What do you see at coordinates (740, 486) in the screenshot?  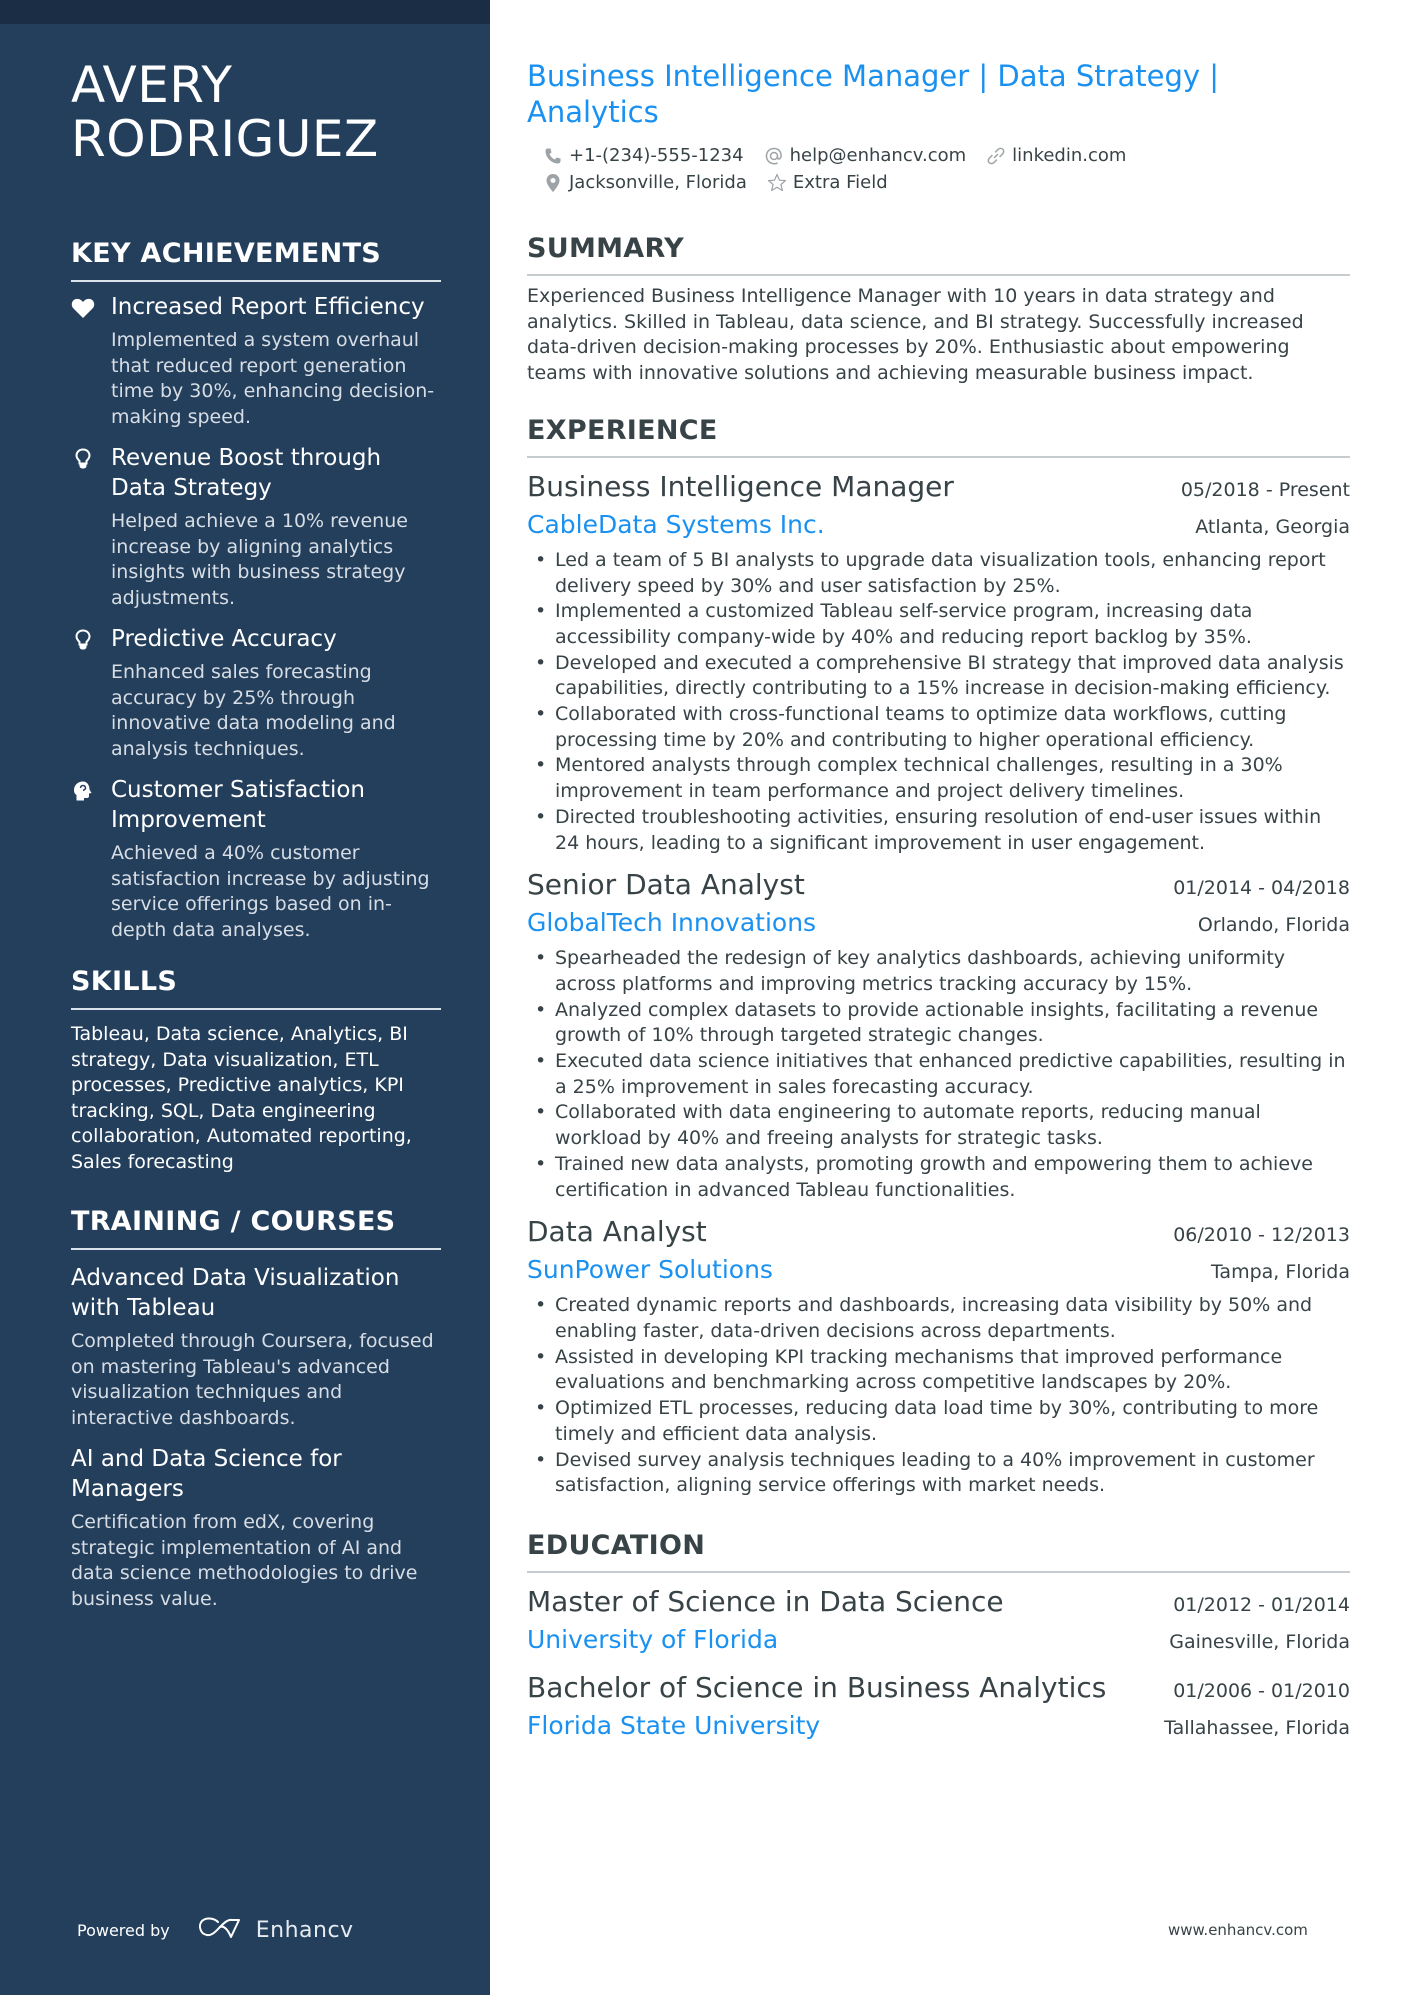 I see `job-title: Business Intelligence Manager` at bounding box center [740, 486].